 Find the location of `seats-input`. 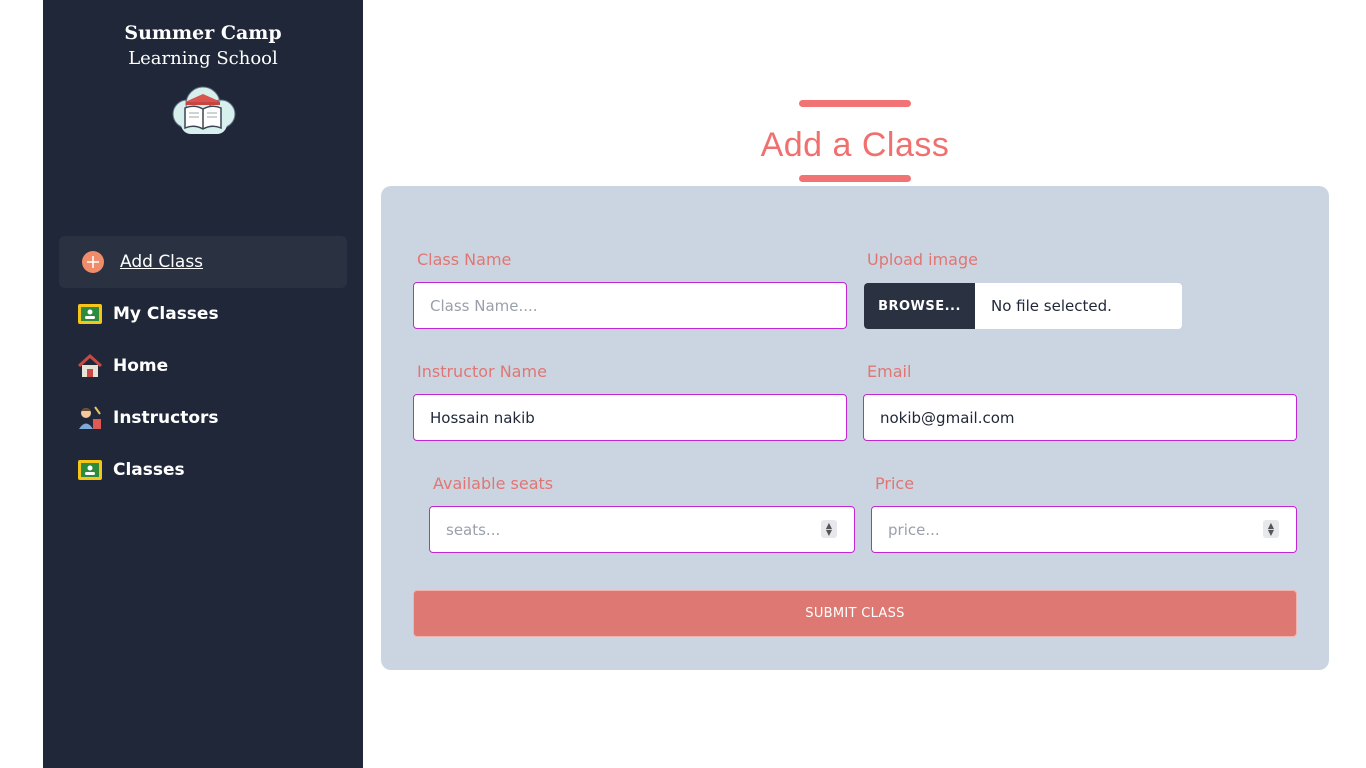

seats-input is located at coordinates (642, 529).